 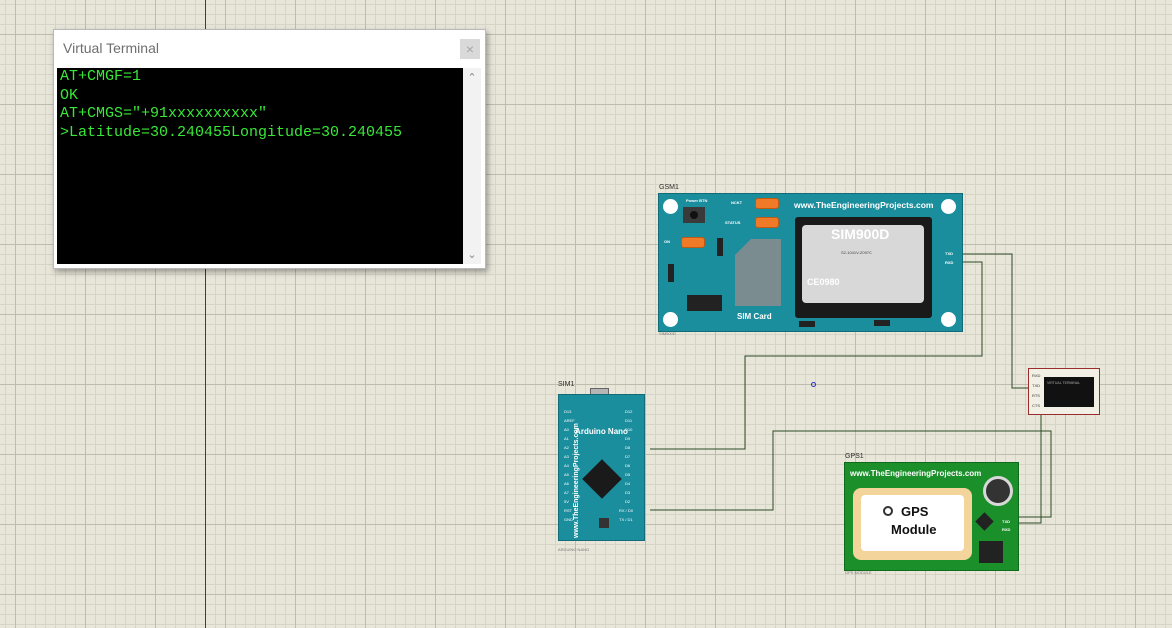 I want to click on gsm-pin-tx: TXD, so click(x=949, y=253).